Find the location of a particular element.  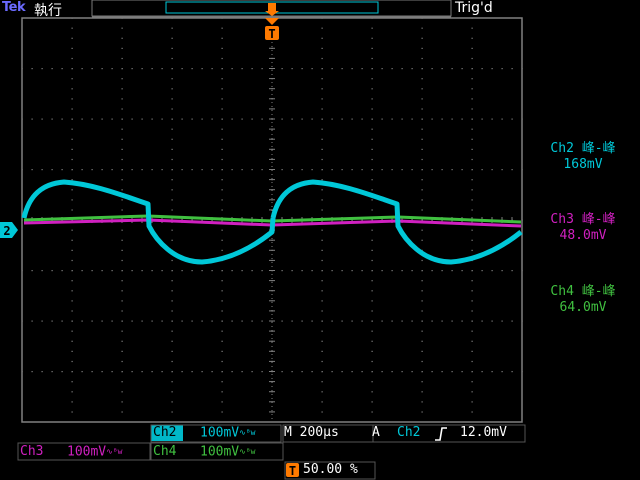

timebase-prefix: M is located at coordinates (288, 432).